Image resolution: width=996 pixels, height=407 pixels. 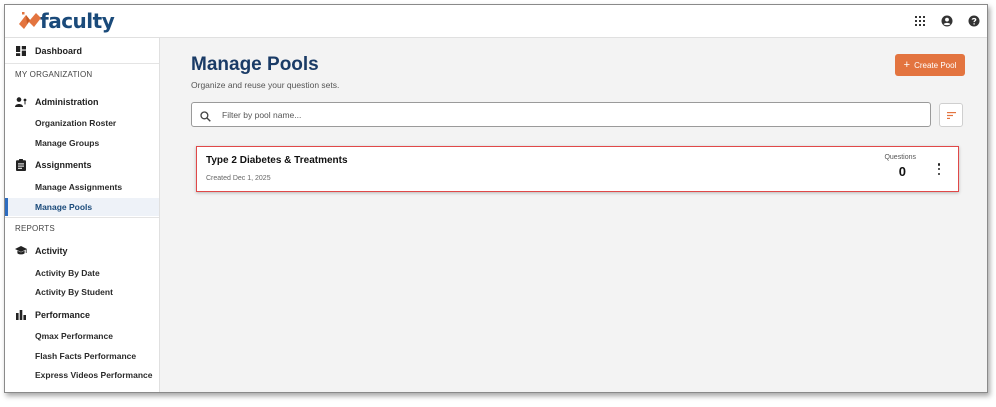 What do you see at coordinates (82, 292) in the screenshot?
I see `sidebar-item-activity-by-student: Activity By Student` at bounding box center [82, 292].